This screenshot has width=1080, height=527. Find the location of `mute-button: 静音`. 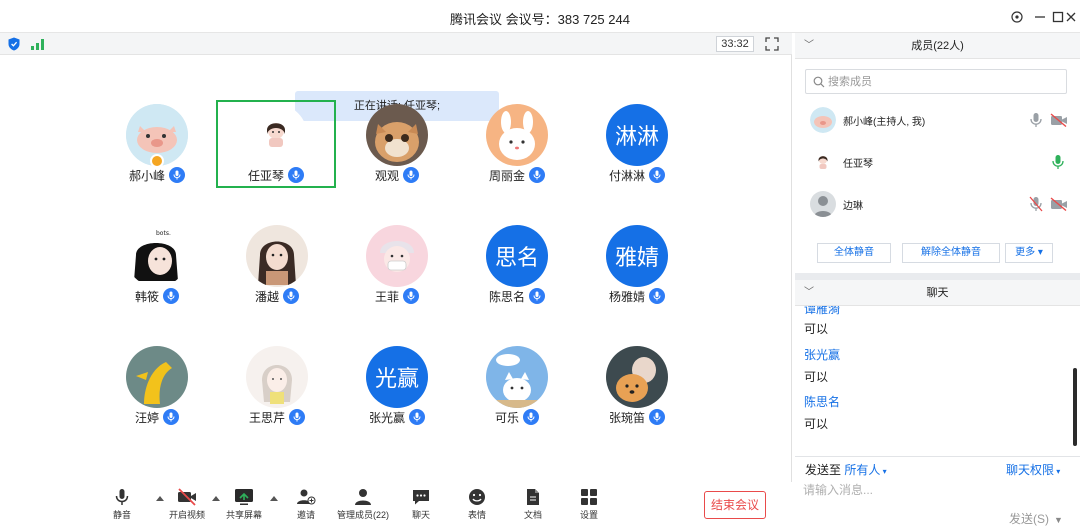

mute-button: 静音 is located at coordinates (122, 506).